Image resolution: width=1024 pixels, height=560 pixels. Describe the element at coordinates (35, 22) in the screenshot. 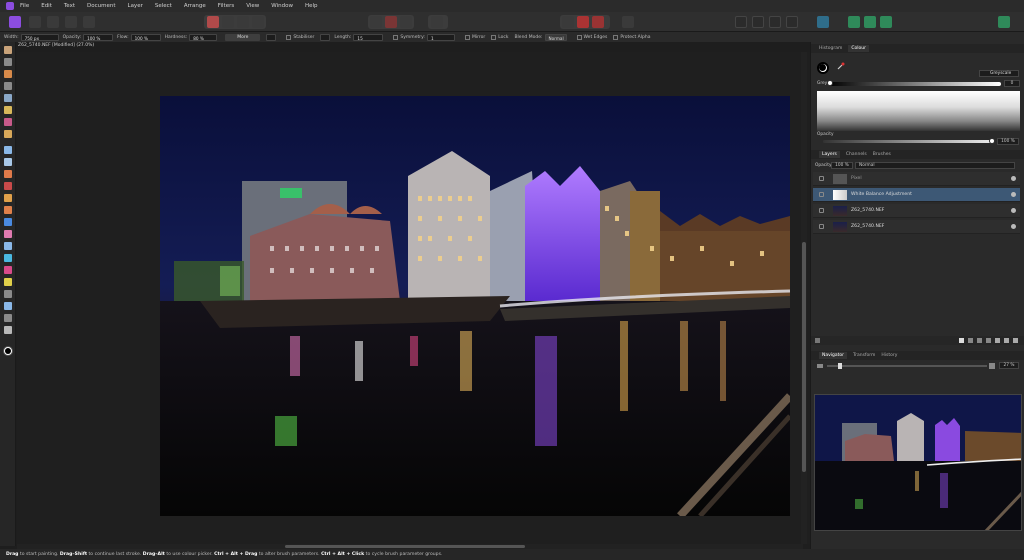

I see `liquify-persona-icon` at that location.